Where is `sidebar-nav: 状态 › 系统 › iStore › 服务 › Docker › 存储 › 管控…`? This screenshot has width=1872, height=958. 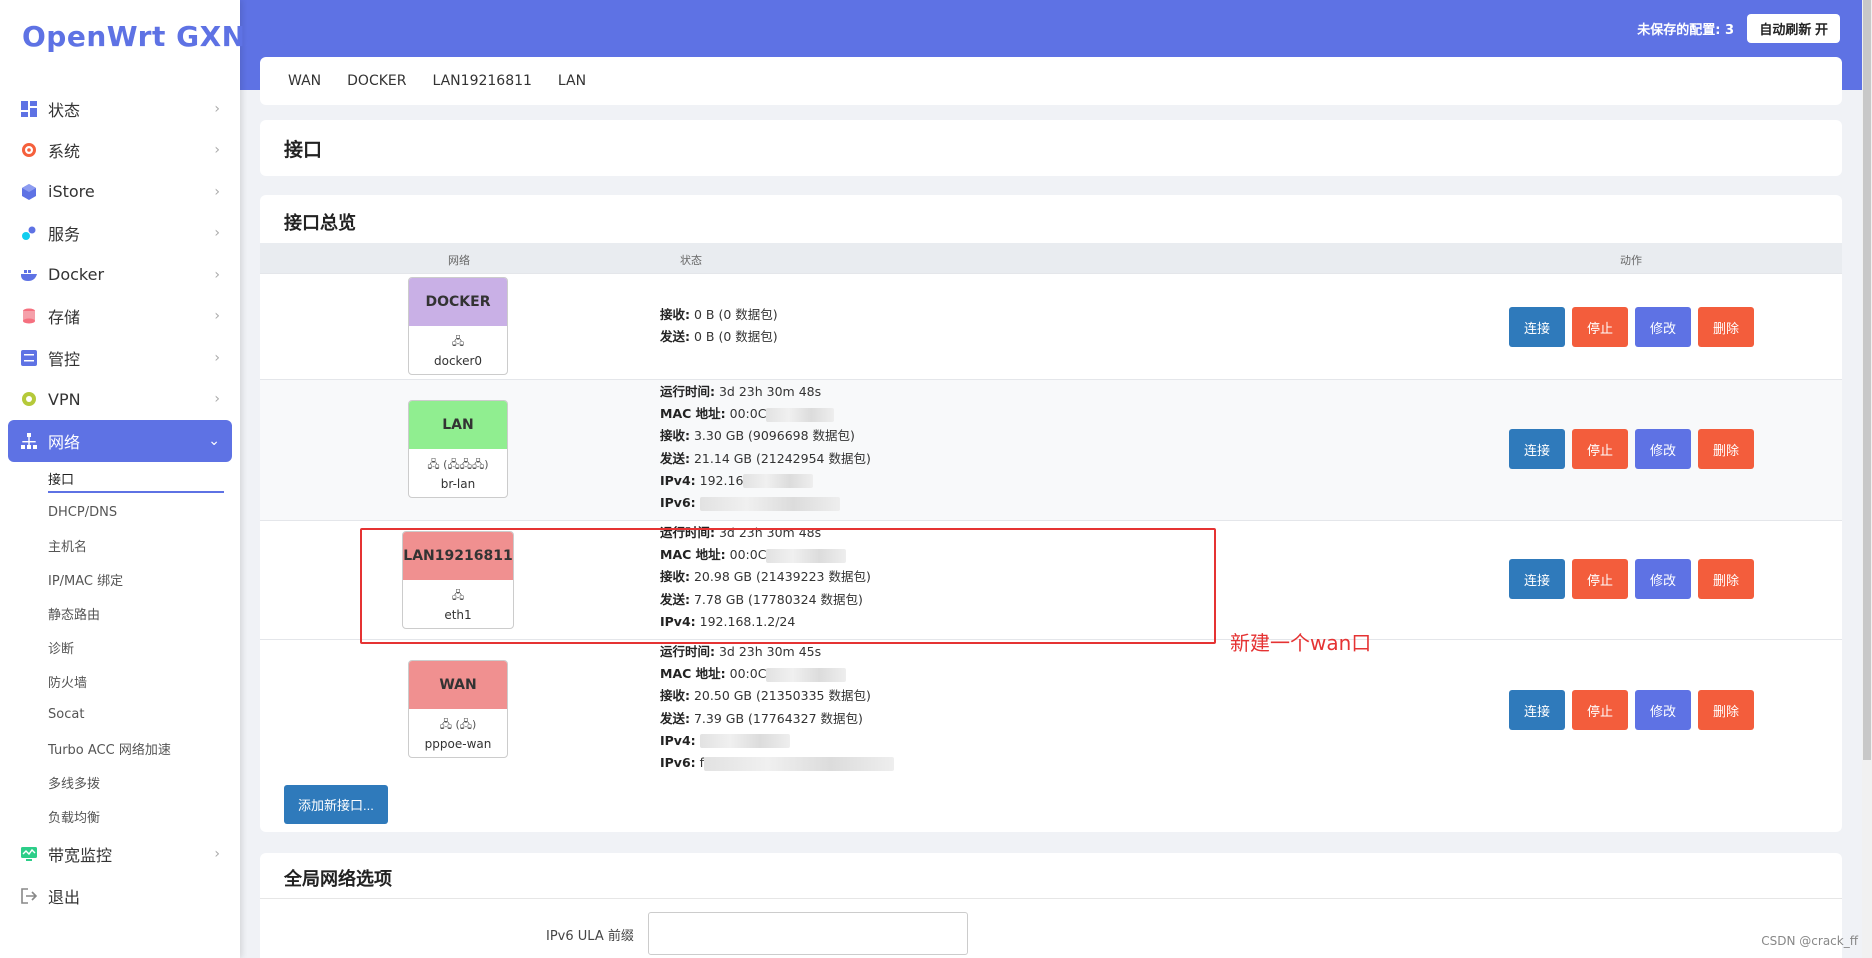
sidebar-nav: 状态 › 系统 › iStore › 服务 › Docker › 存储 › 管控… is located at coordinates (120, 502).